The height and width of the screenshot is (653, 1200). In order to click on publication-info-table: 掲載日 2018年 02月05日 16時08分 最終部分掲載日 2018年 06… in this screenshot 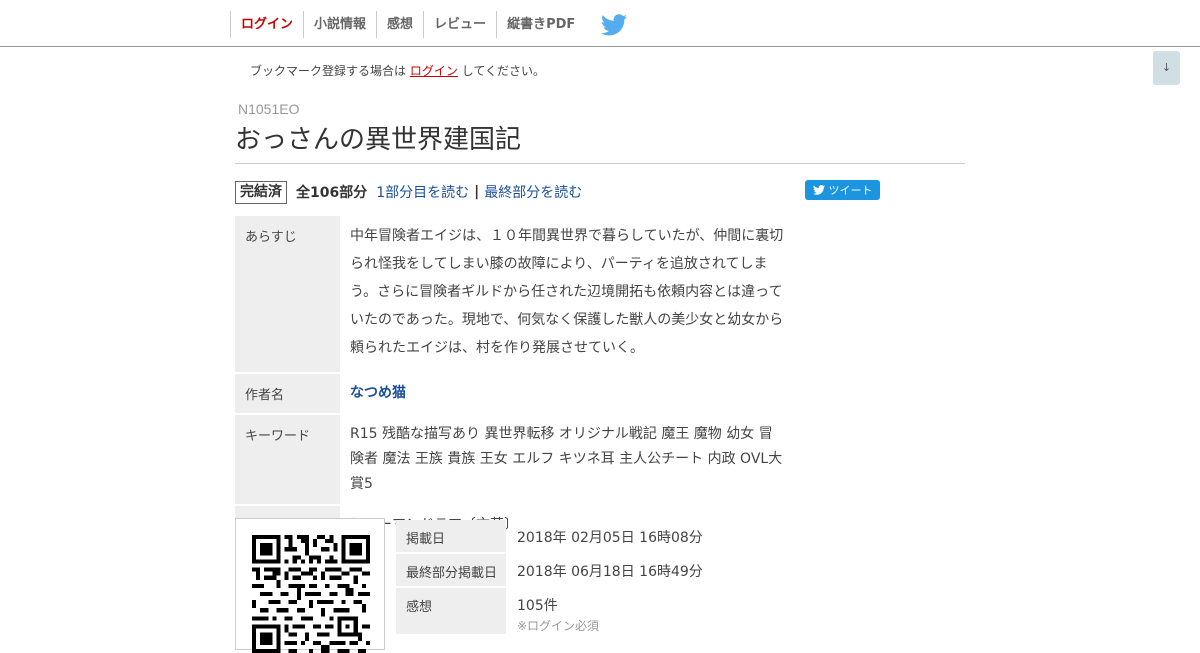, I will do `click(554, 577)`.